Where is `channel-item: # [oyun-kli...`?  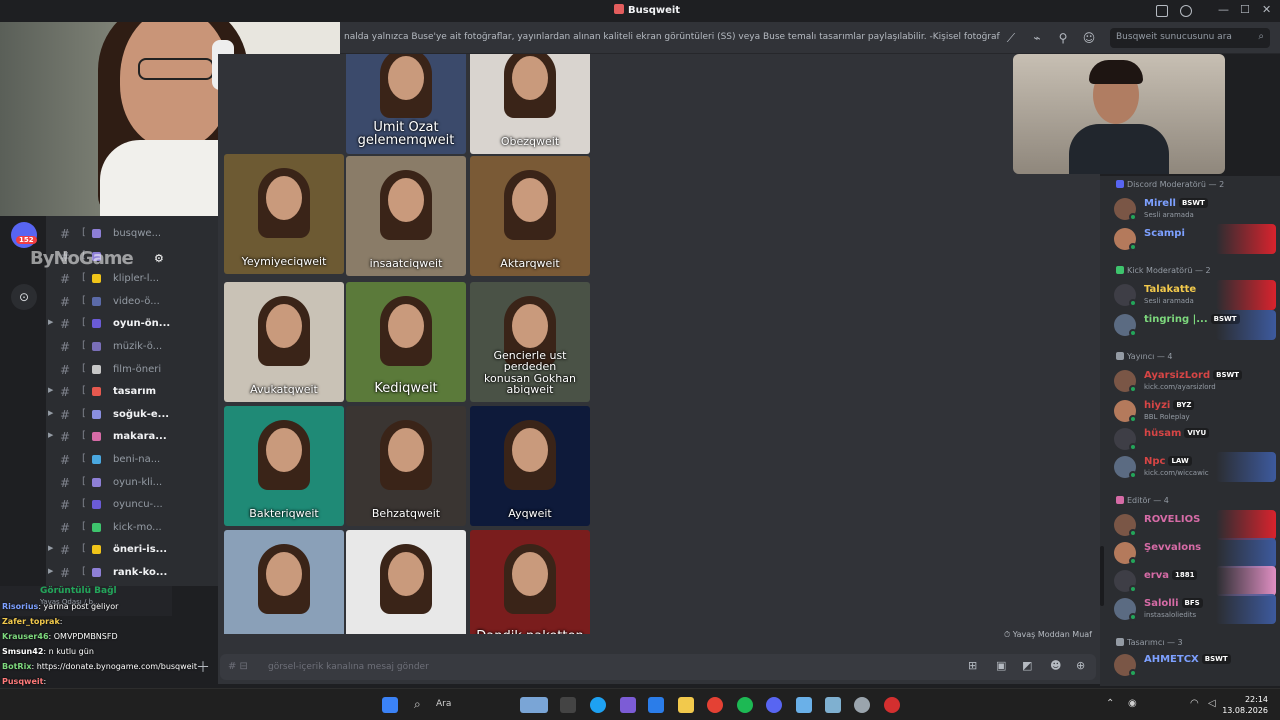
channel-item: # [oyun-kli... is located at coordinates (132, 483).